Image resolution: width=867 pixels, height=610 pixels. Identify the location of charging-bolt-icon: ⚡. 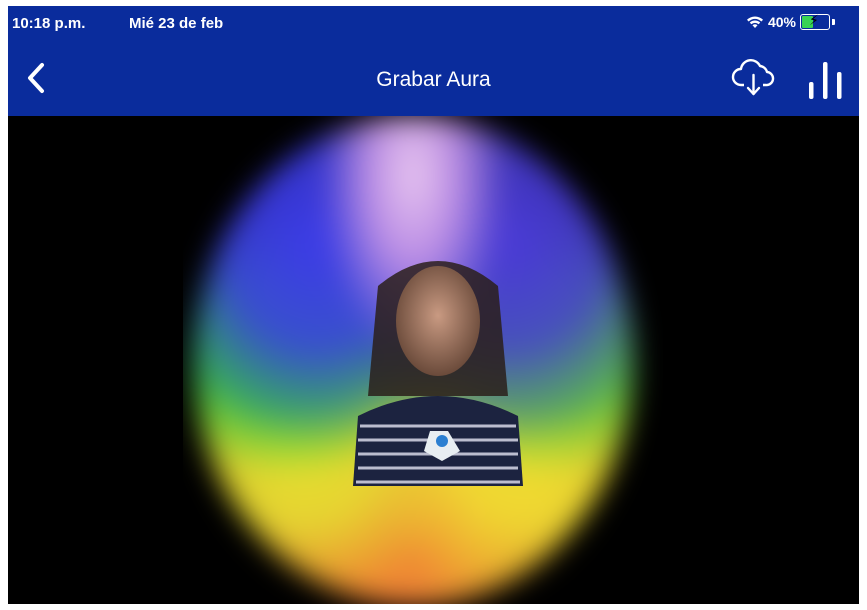
(814, 20).